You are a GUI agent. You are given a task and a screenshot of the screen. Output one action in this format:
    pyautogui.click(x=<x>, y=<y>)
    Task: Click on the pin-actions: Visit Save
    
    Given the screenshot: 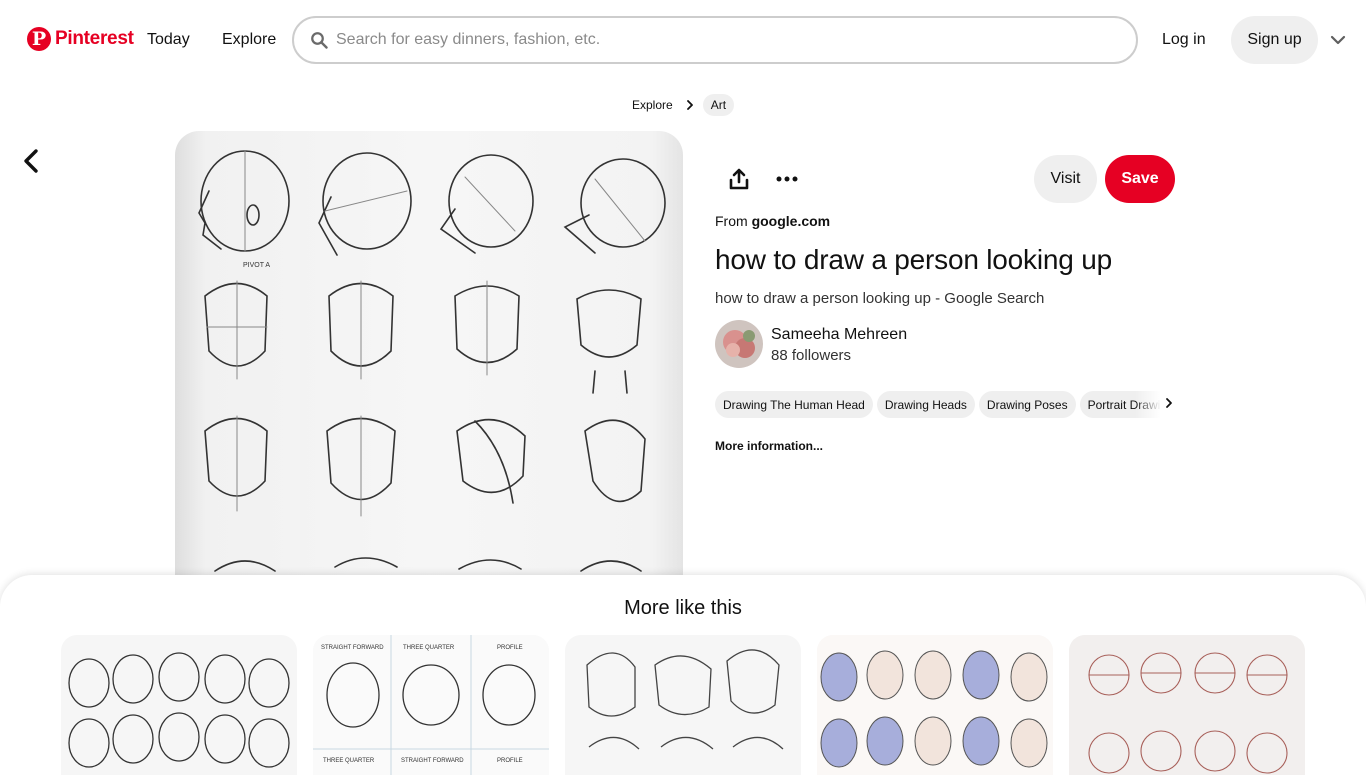 What is the action you would take?
    pyautogui.click(x=945, y=179)
    